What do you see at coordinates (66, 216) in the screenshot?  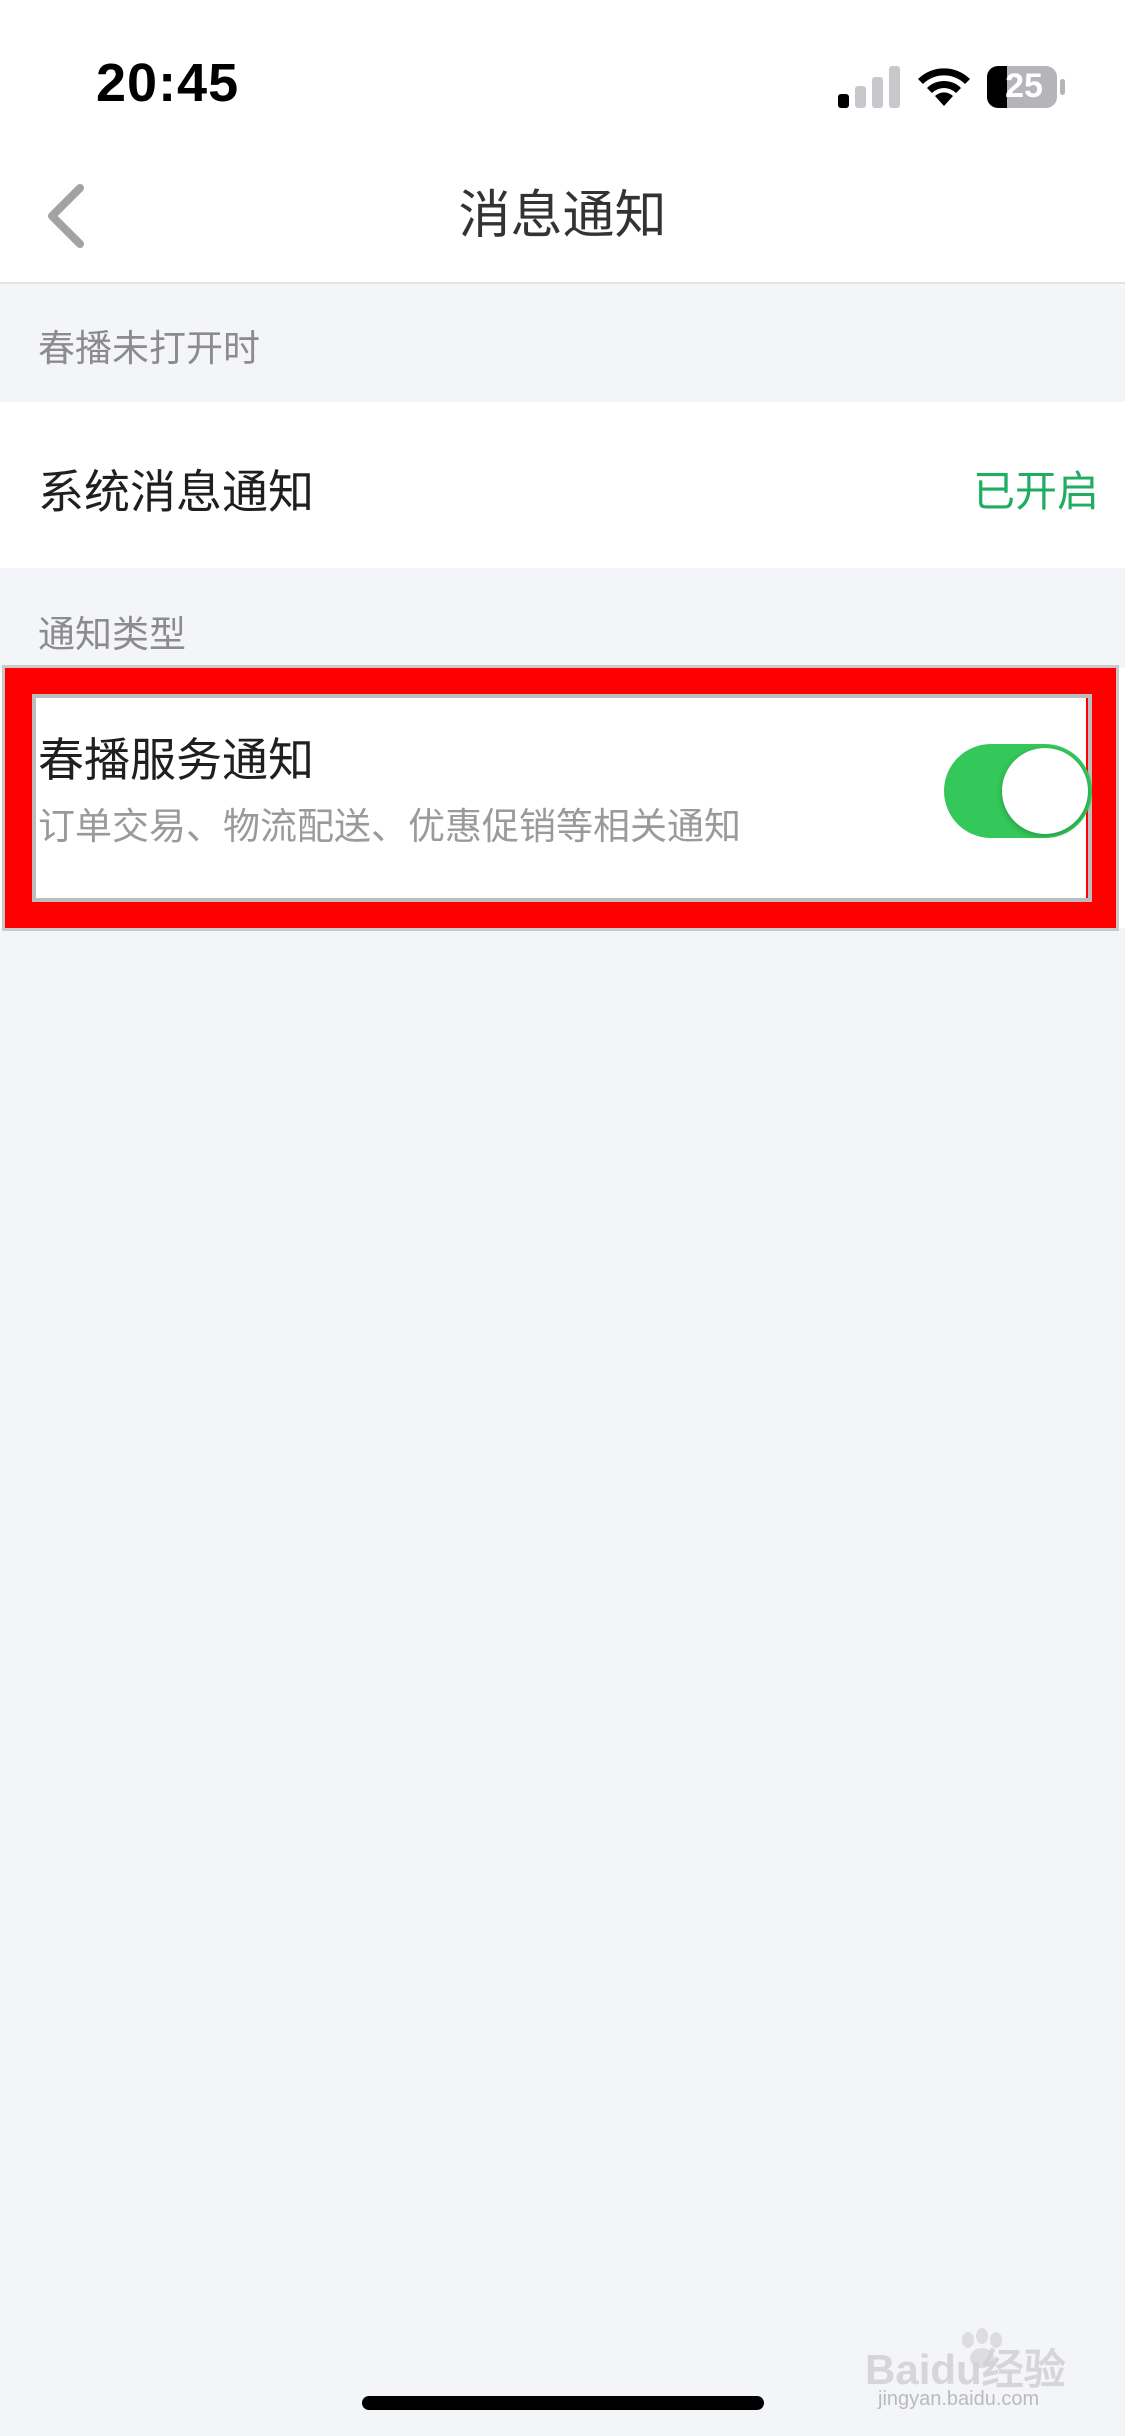 I see `chevron-left-icon` at bounding box center [66, 216].